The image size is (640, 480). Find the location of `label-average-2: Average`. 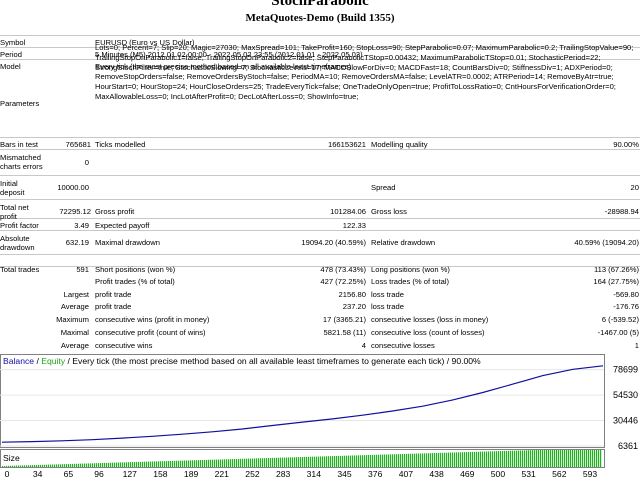

label-average-2: Average is located at coordinates (74, 345).